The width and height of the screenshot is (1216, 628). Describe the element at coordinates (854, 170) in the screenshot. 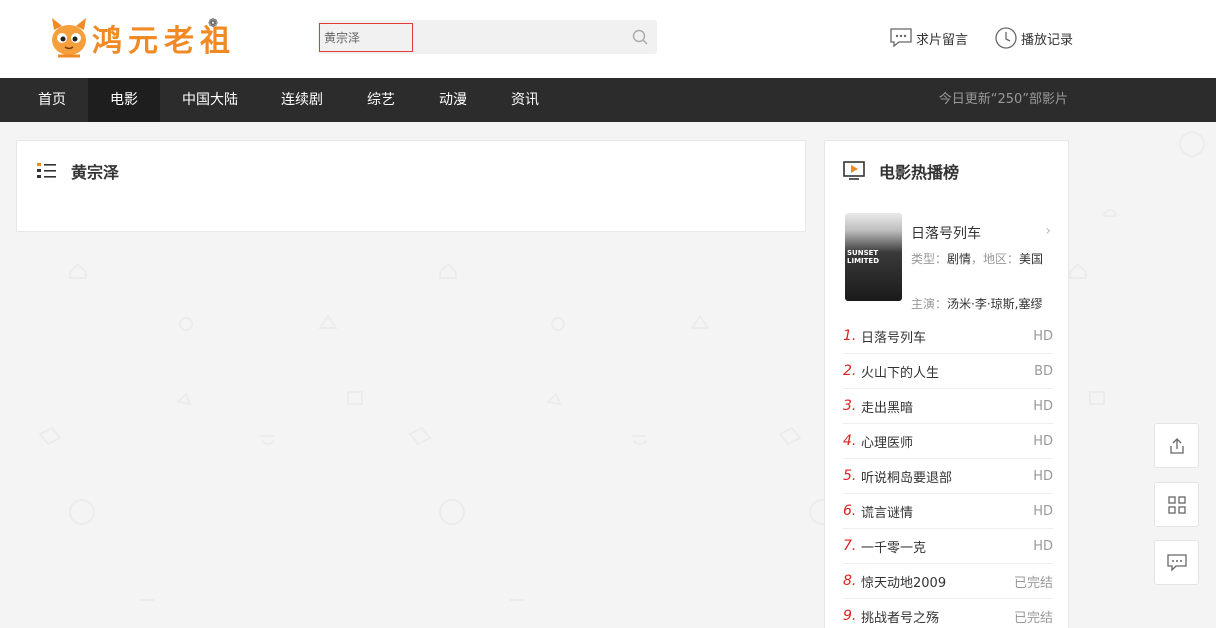

I see `play-screen-icon` at that location.